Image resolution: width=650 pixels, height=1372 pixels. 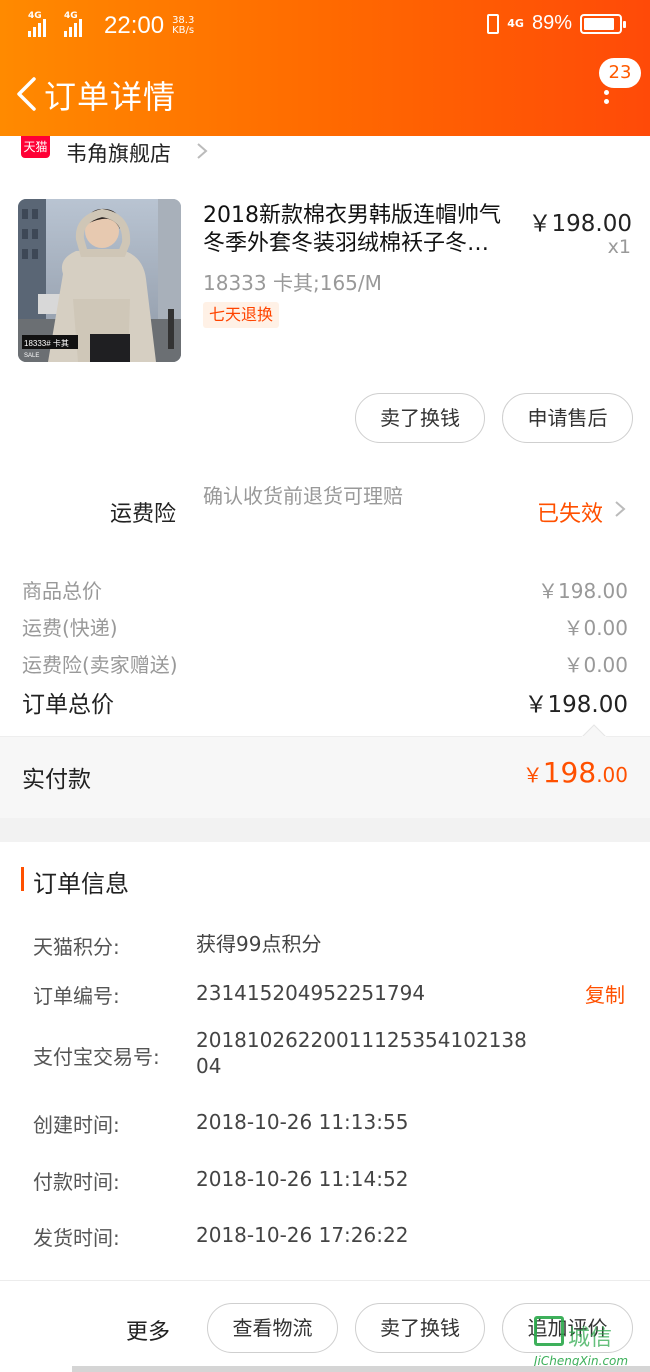 What do you see at coordinates (311, 993) in the screenshot?
I see `info-value-order-number: 231415204952251794` at bounding box center [311, 993].